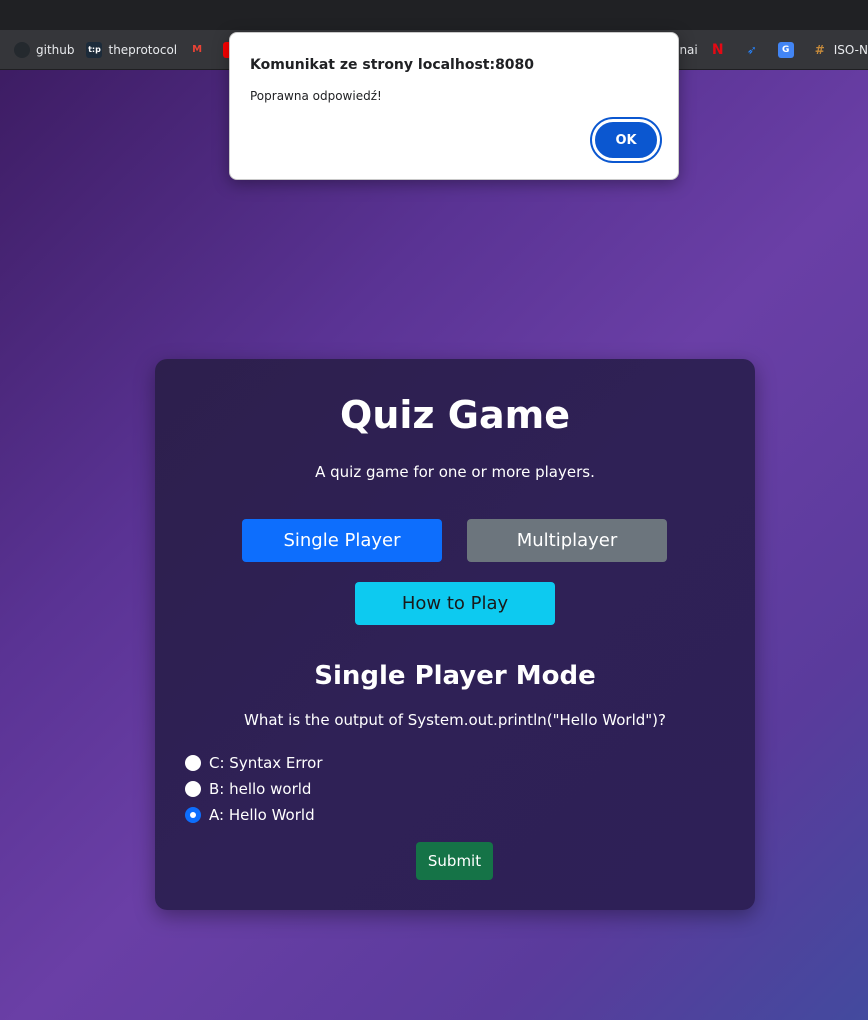 Image resolution: width=868 pixels, height=1020 pixels. Describe the element at coordinates (193, 815) in the screenshot. I see `radio-button-selected` at that location.